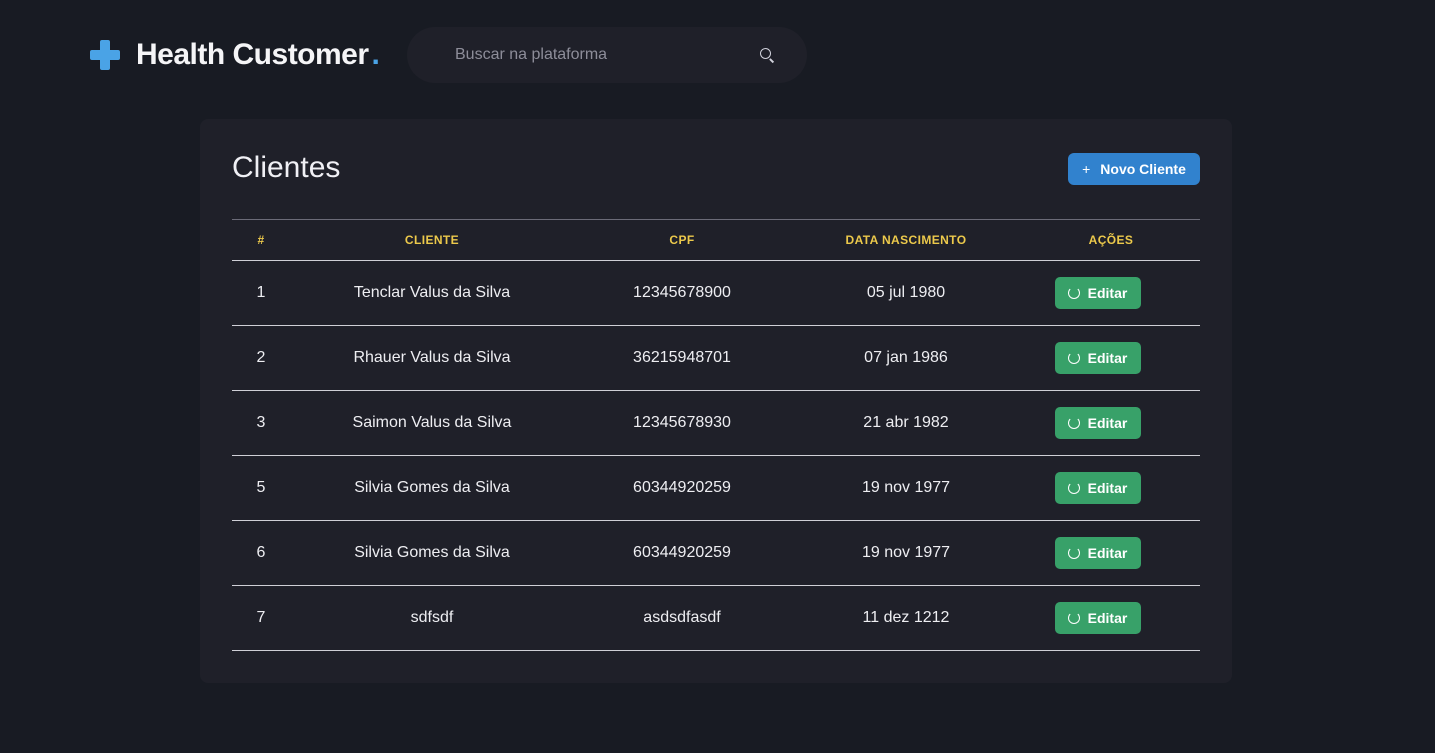 This screenshot has height=753, width=1435. Describe the element at coordinates (906, 618) in the screenshot. I see `cell-birth-date: 11 dez 1212` at that location.